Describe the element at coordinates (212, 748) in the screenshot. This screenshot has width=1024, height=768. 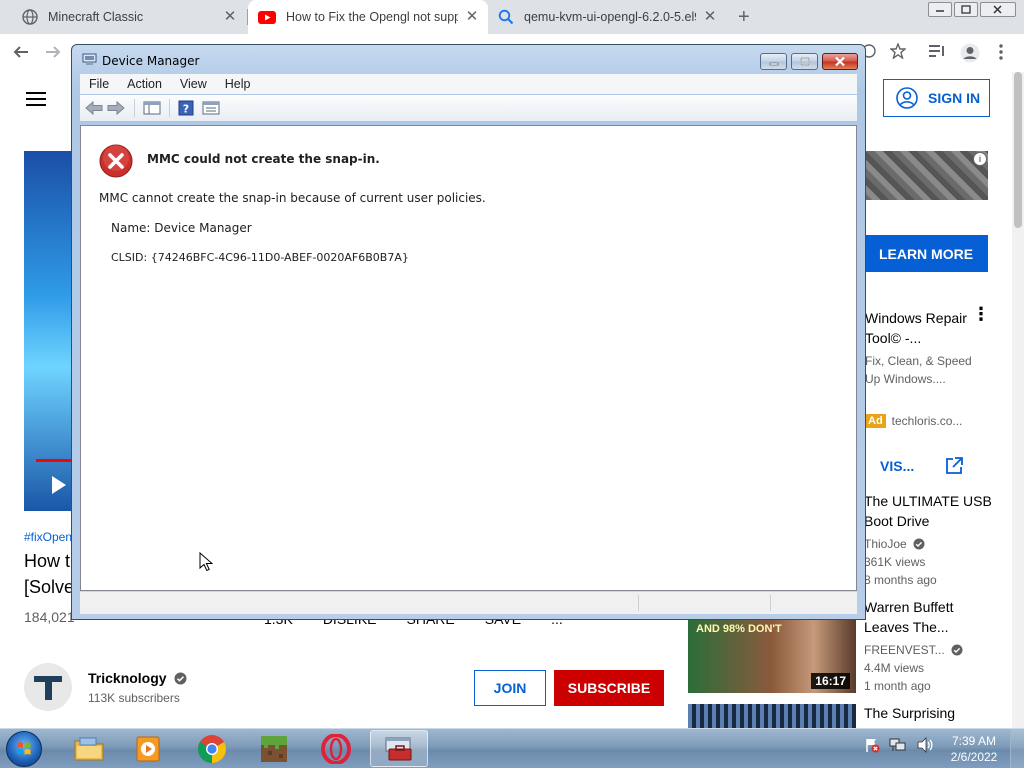
I see `chrome-icon` at that location.